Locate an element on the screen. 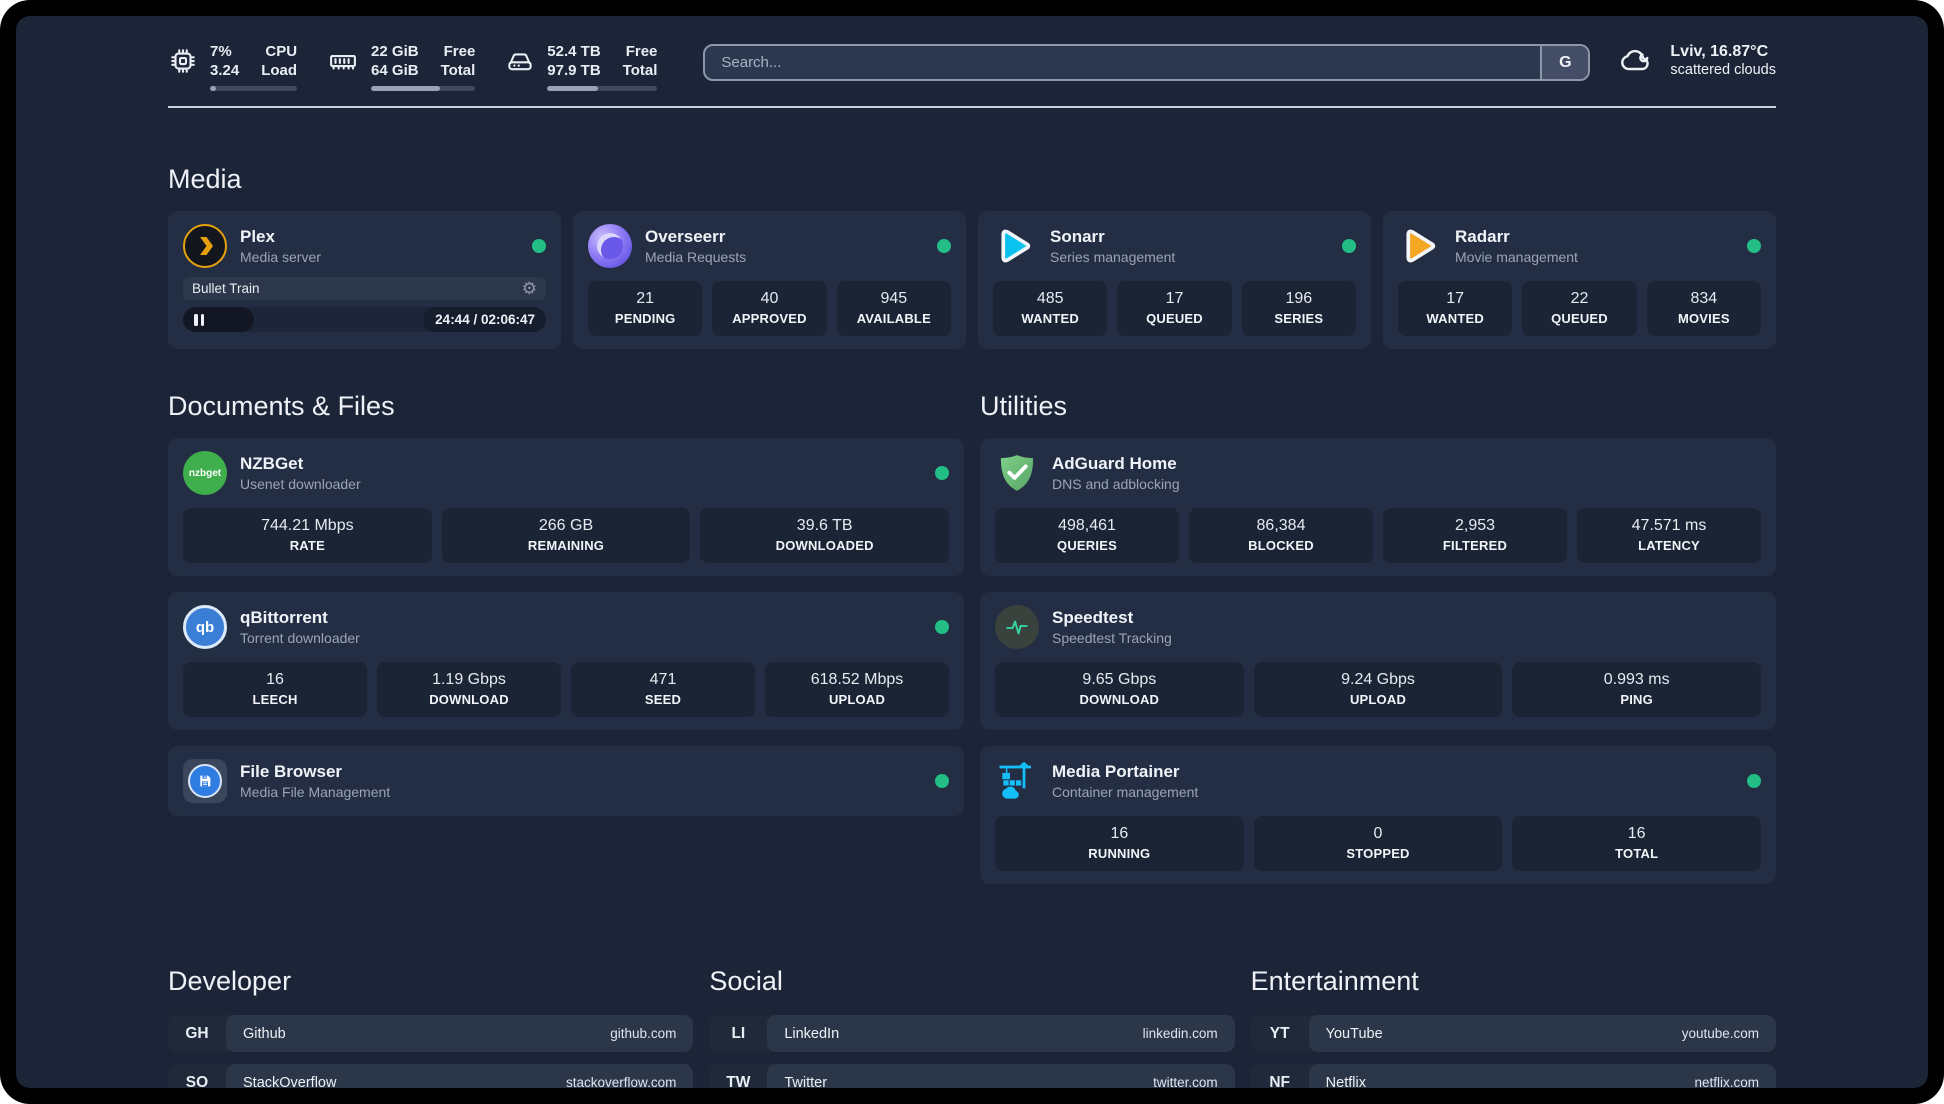  search-bar: G is located at coordinates (1147, 62).